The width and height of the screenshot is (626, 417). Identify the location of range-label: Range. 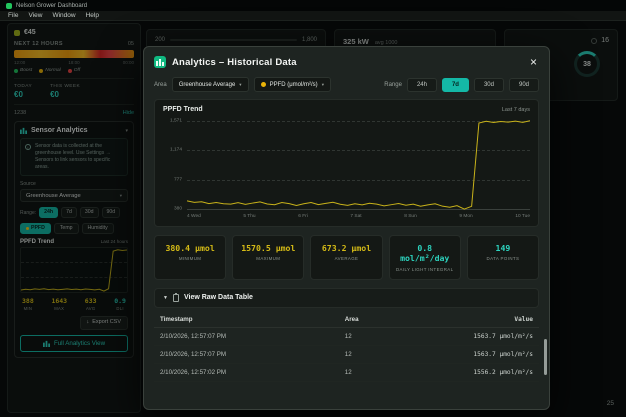
(393, 84).